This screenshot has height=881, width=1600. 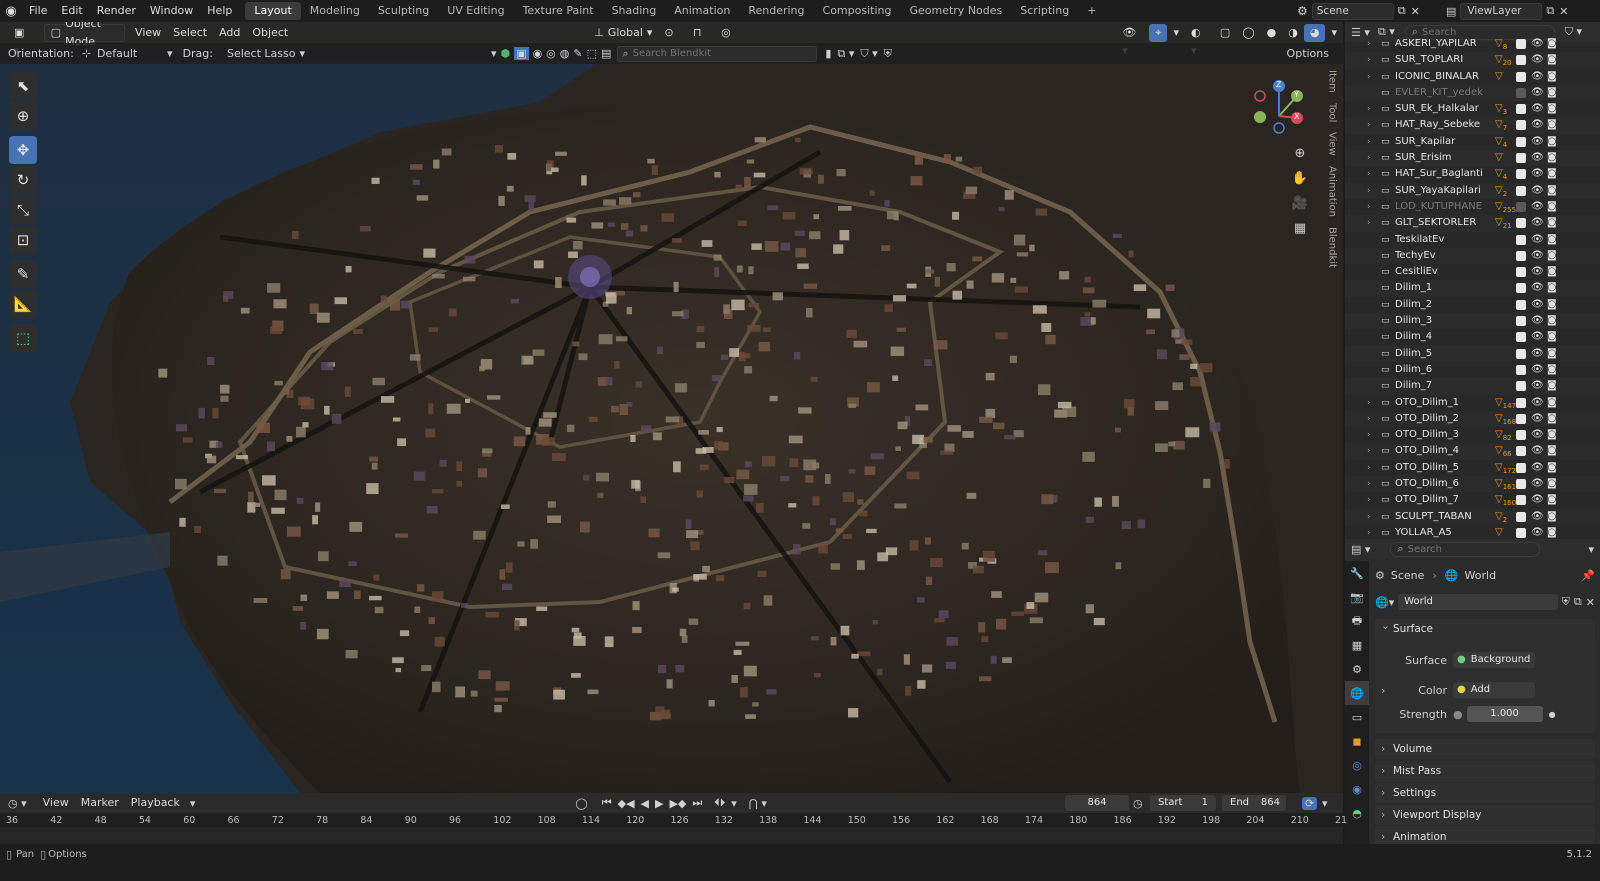 What do you see at coordinates (1402, 11) in the screenshot?
I see `new-scene-icon: ⧉` at bounding box center [1402, 11].